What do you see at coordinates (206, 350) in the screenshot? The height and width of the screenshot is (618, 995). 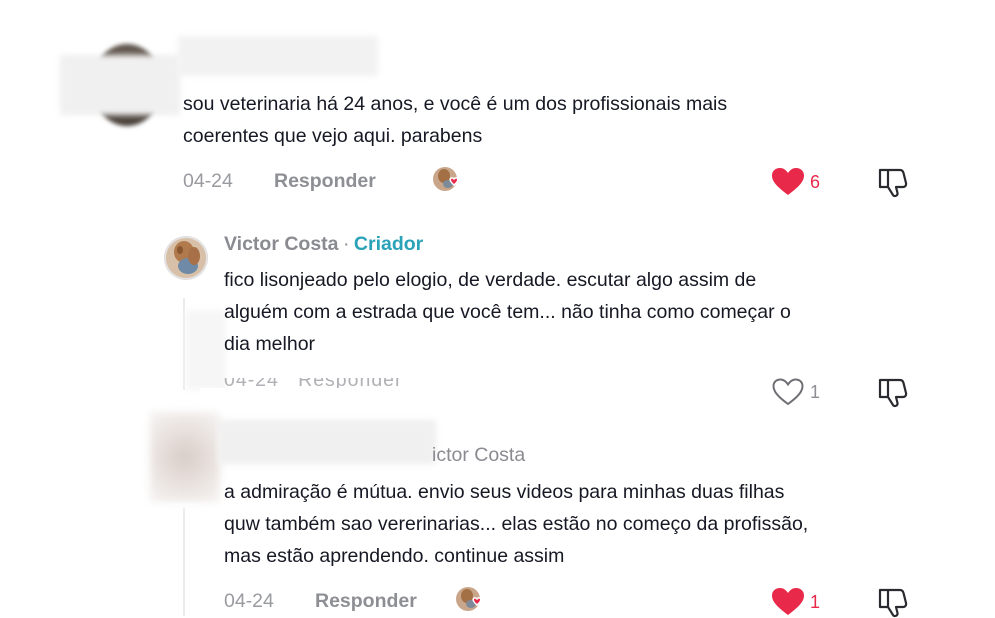 I see `redacted-area` at bounding box center [206, 350].